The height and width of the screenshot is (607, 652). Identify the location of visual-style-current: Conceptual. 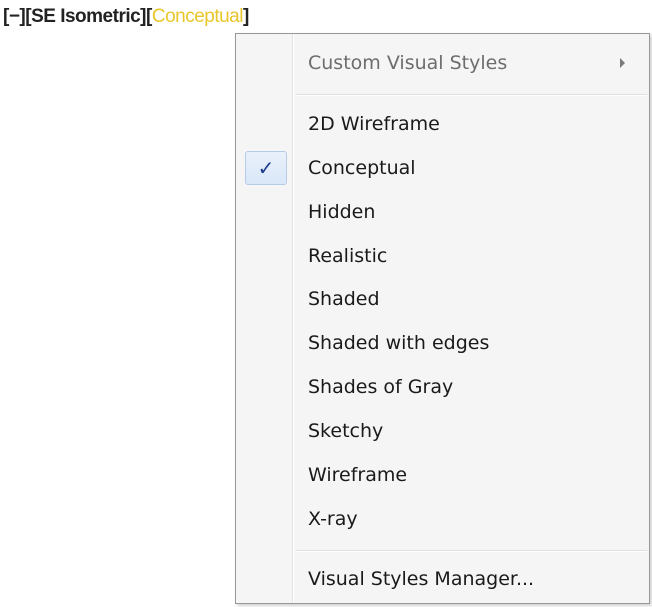
(197, 16).